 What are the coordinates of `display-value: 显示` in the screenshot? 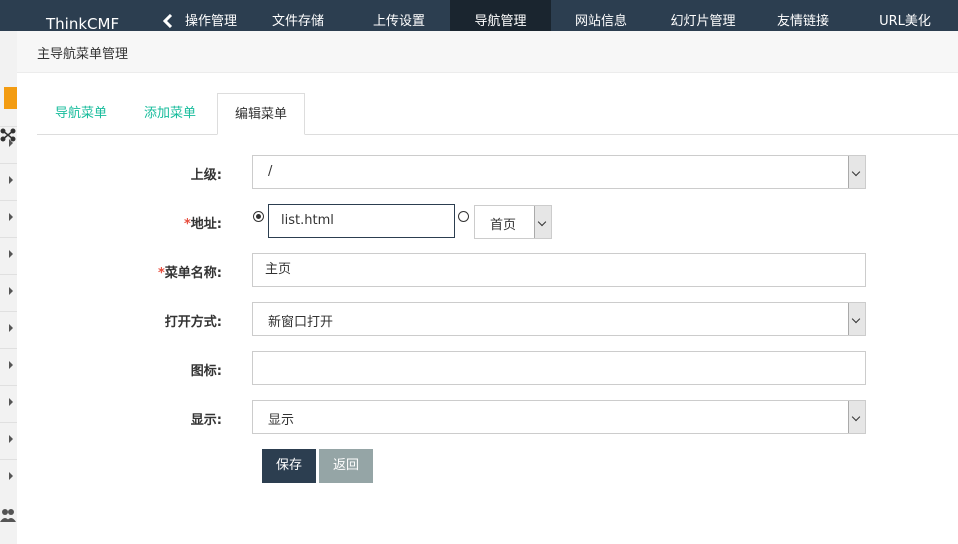 It's located at (281, 420).